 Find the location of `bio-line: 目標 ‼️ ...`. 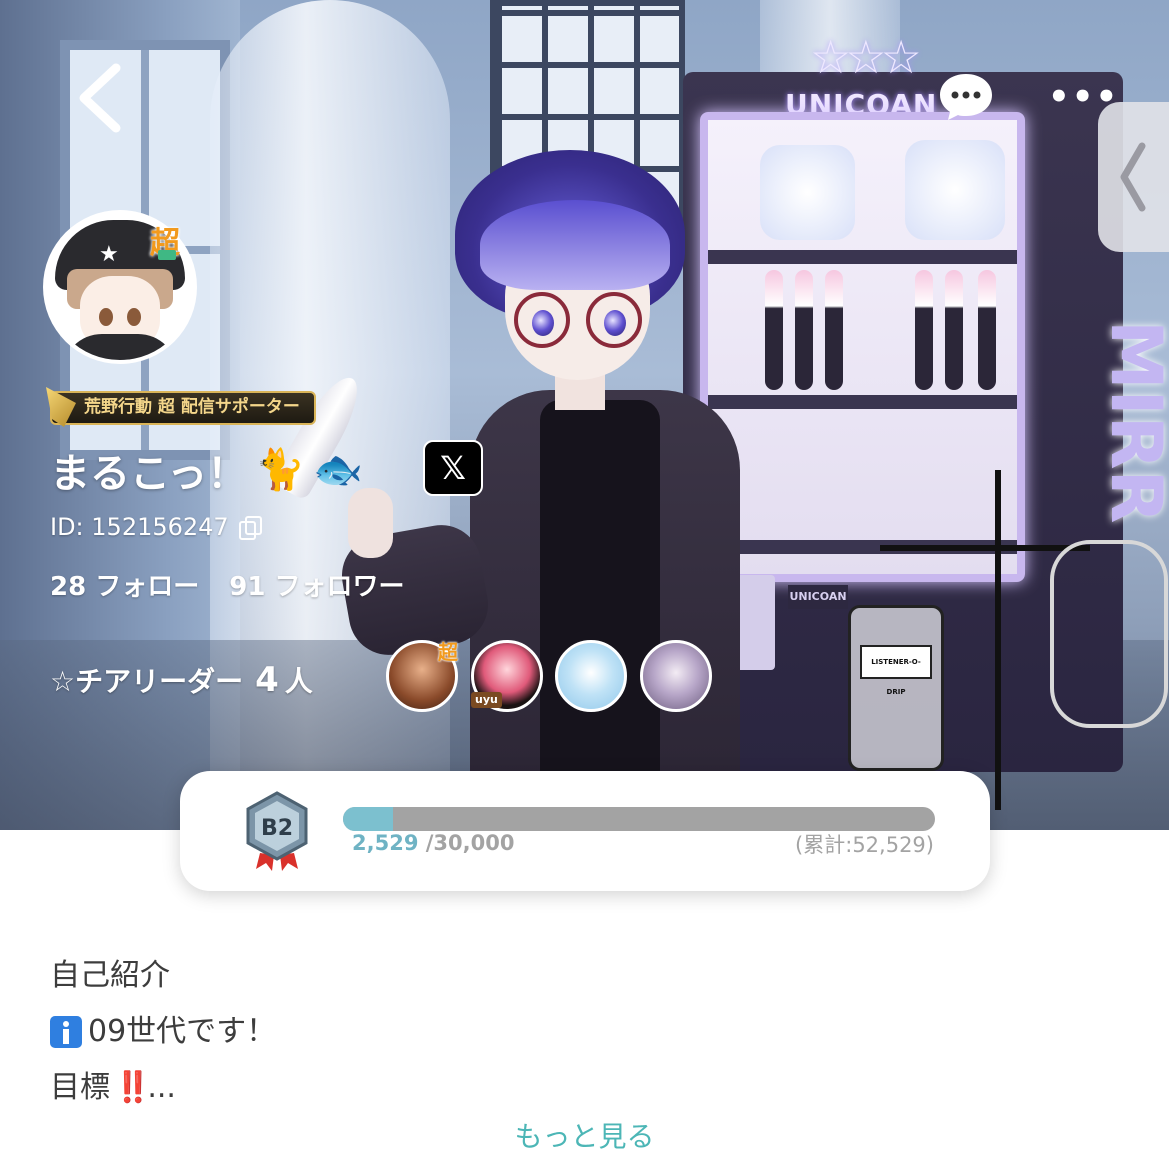

bio-line: 目標 ‼️ ... is located at coordinates (163, 1088).